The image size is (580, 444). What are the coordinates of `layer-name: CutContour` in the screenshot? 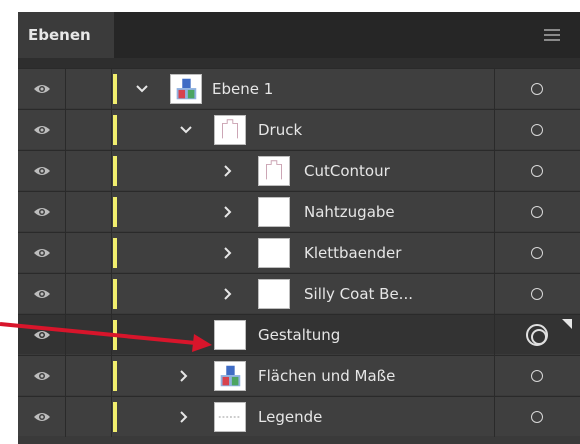 It's located at (347, 171).